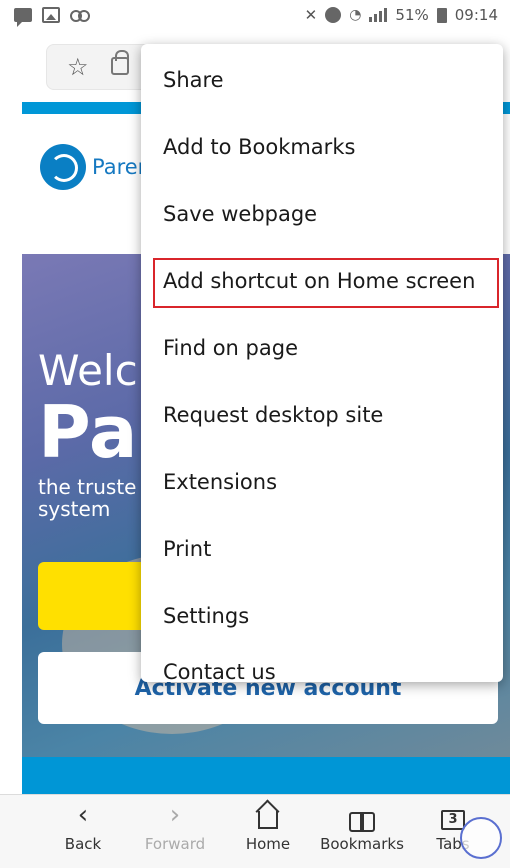  What do you see at coordinates (322, 146) in the screenshot?
I see `menu-item-add-to-bookmarks: Add to Bookmarks` at bounding box center [322, 146].